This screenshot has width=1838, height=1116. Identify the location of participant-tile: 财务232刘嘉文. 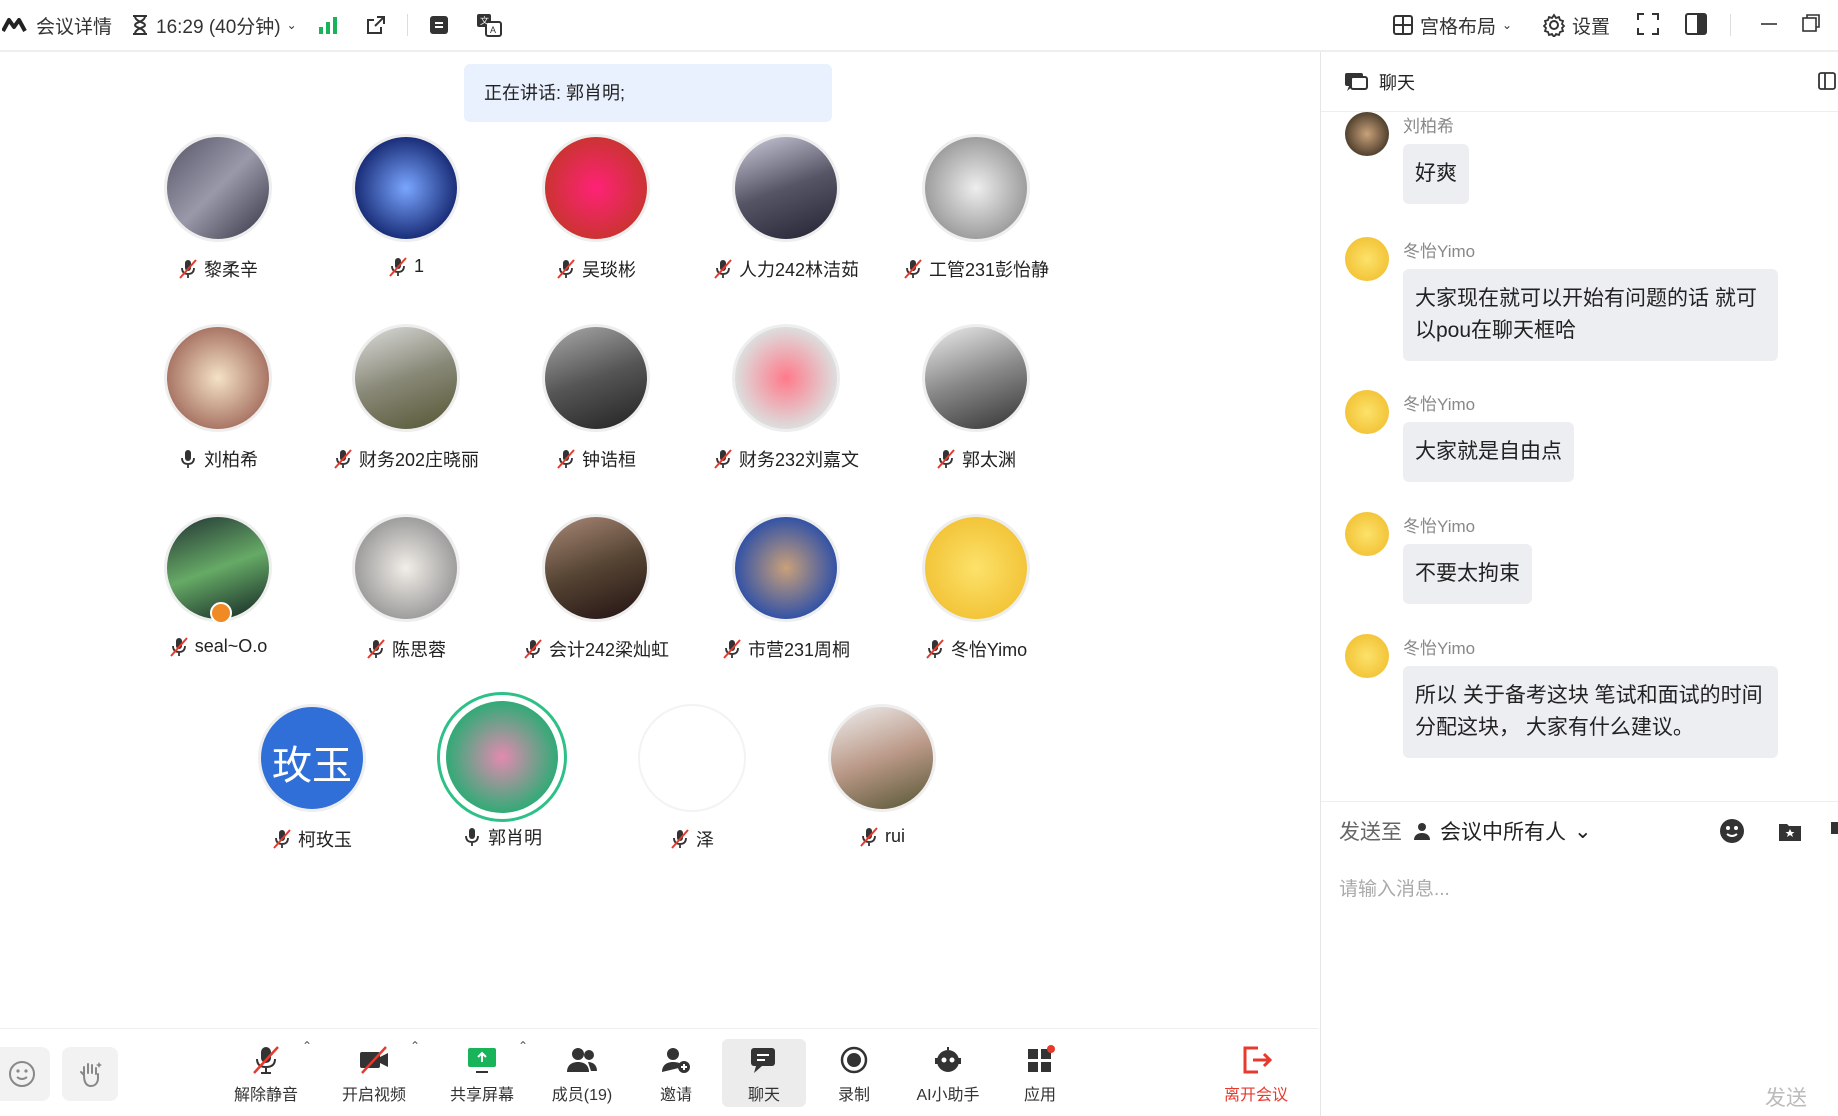
(786, 424).